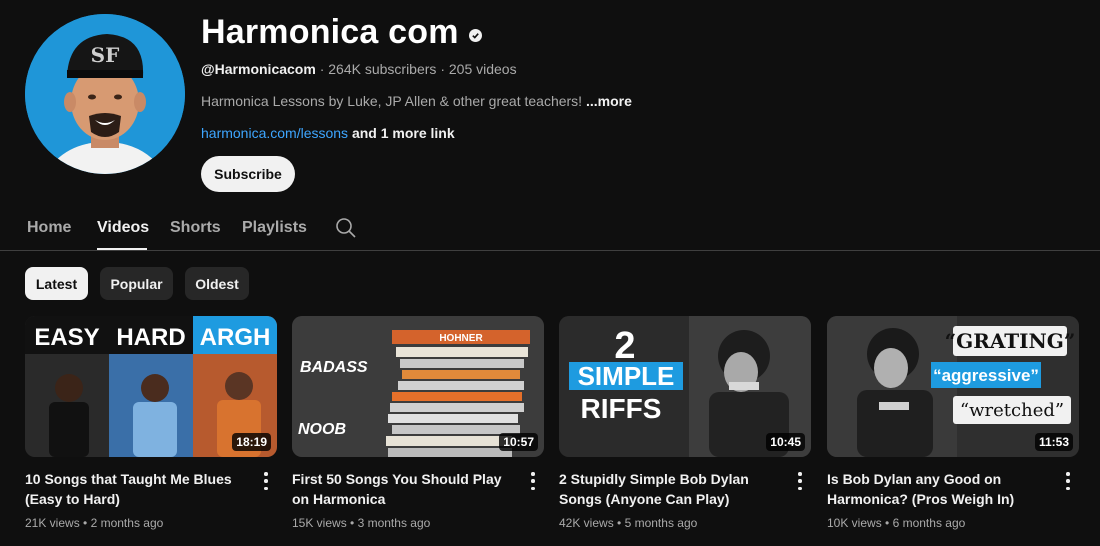  I want to click on search-icon, so click(346, 228).